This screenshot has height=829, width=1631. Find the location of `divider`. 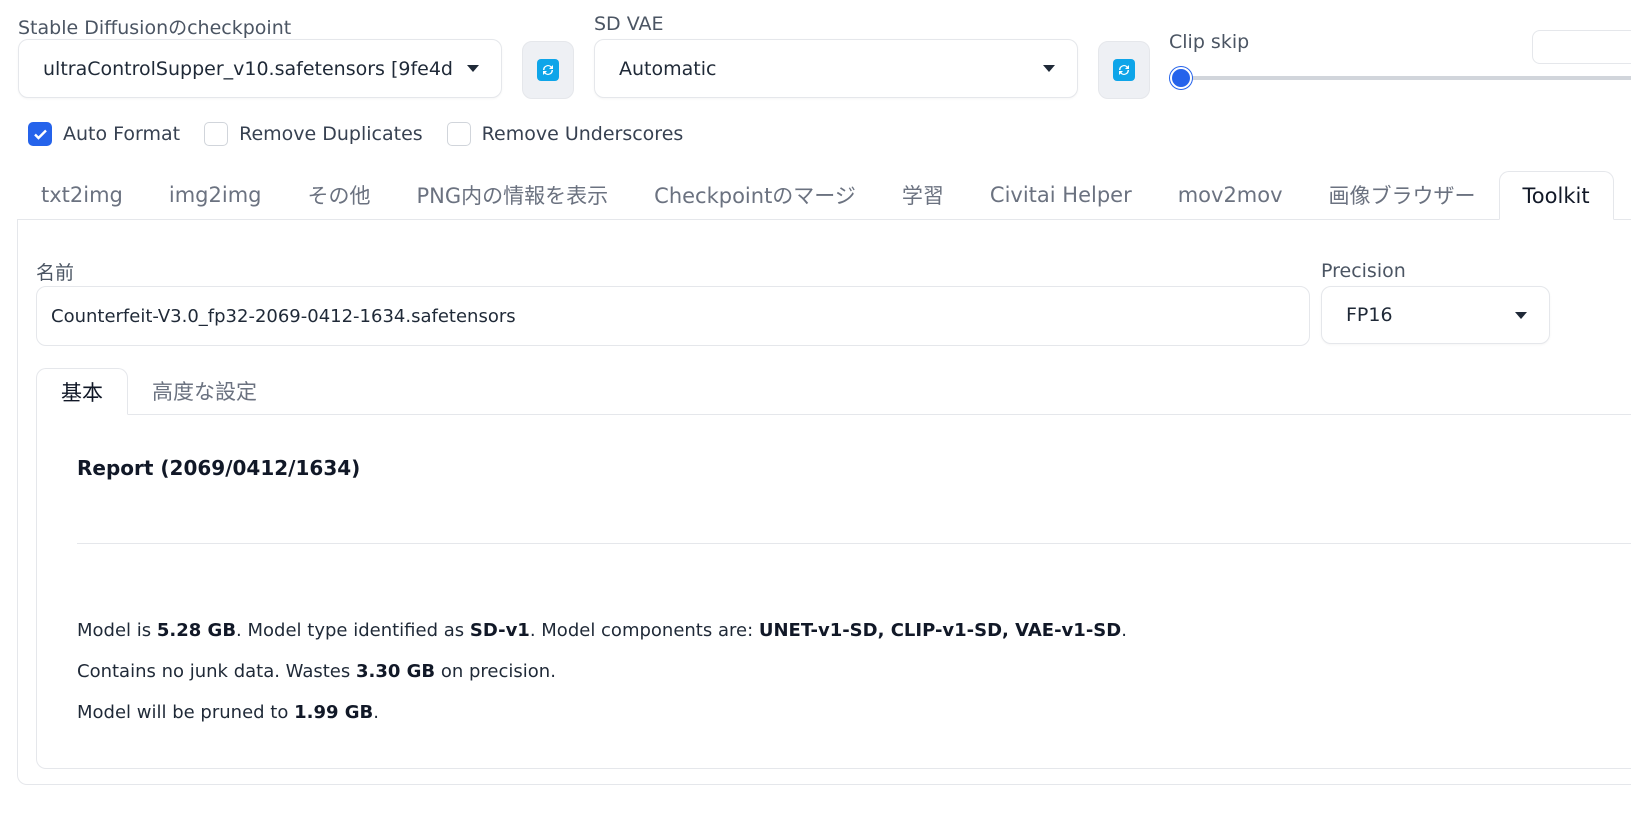

divider is located at coordinates (854, 543).